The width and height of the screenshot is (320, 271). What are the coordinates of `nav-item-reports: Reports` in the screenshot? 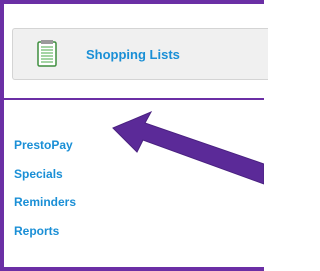 It's located at (45, 231).